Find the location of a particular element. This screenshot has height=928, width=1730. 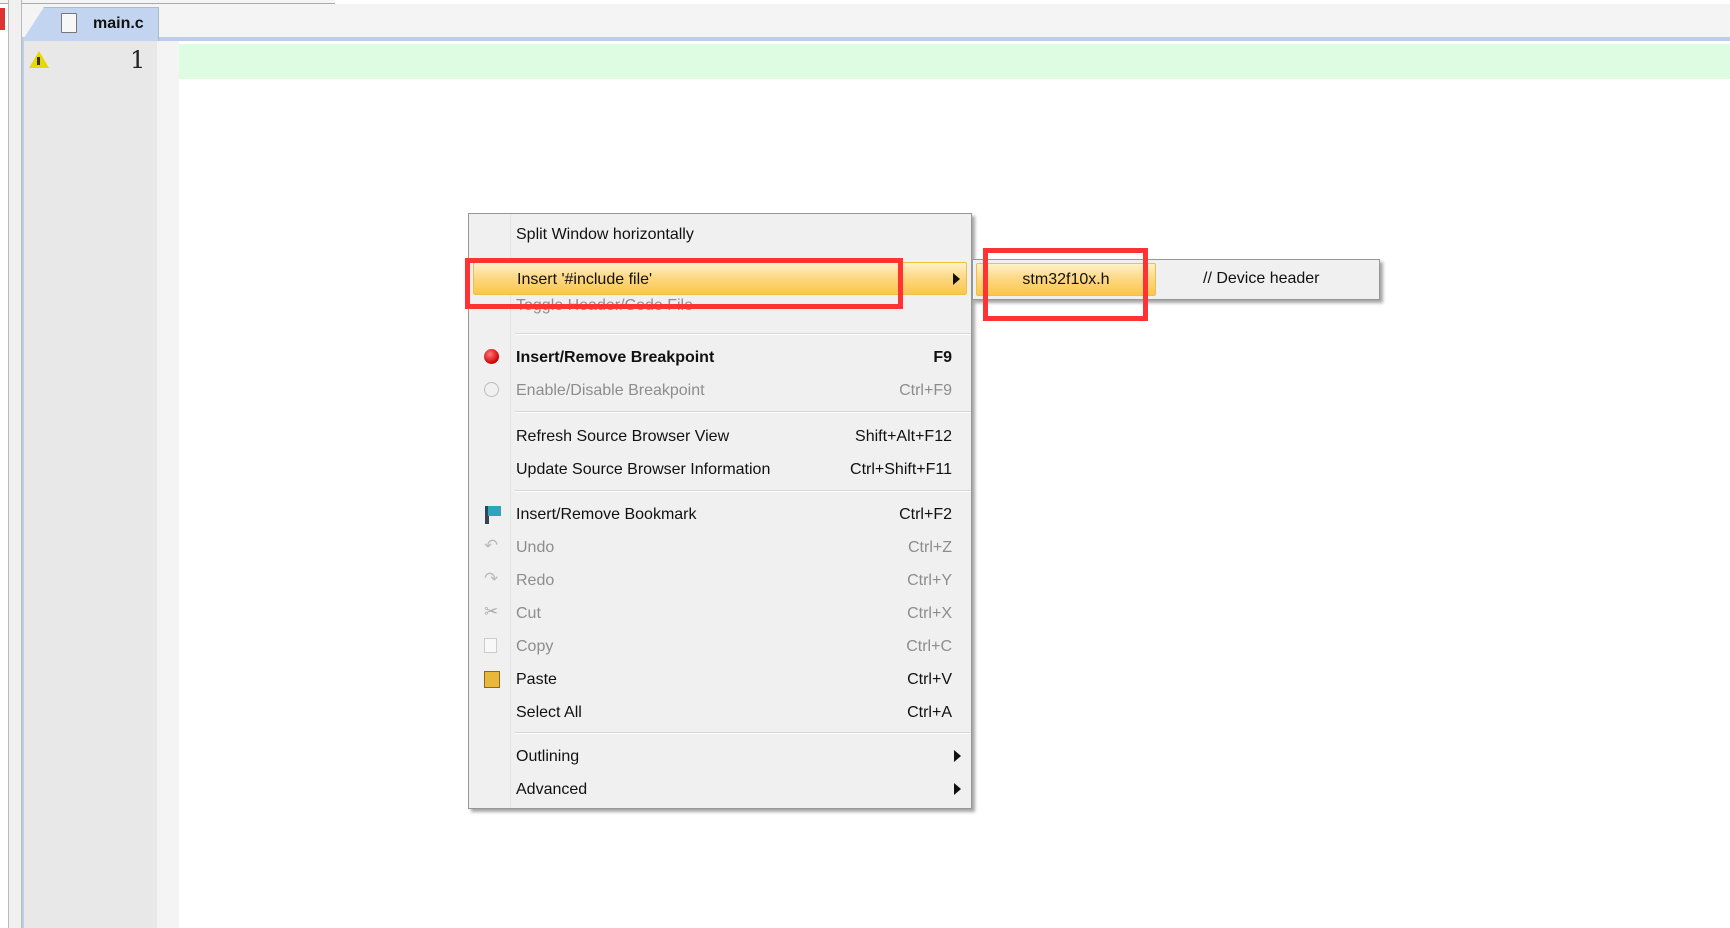

menu-item-cut: ✂ Cut Ctrl+X is located at coordinates (720, 613).